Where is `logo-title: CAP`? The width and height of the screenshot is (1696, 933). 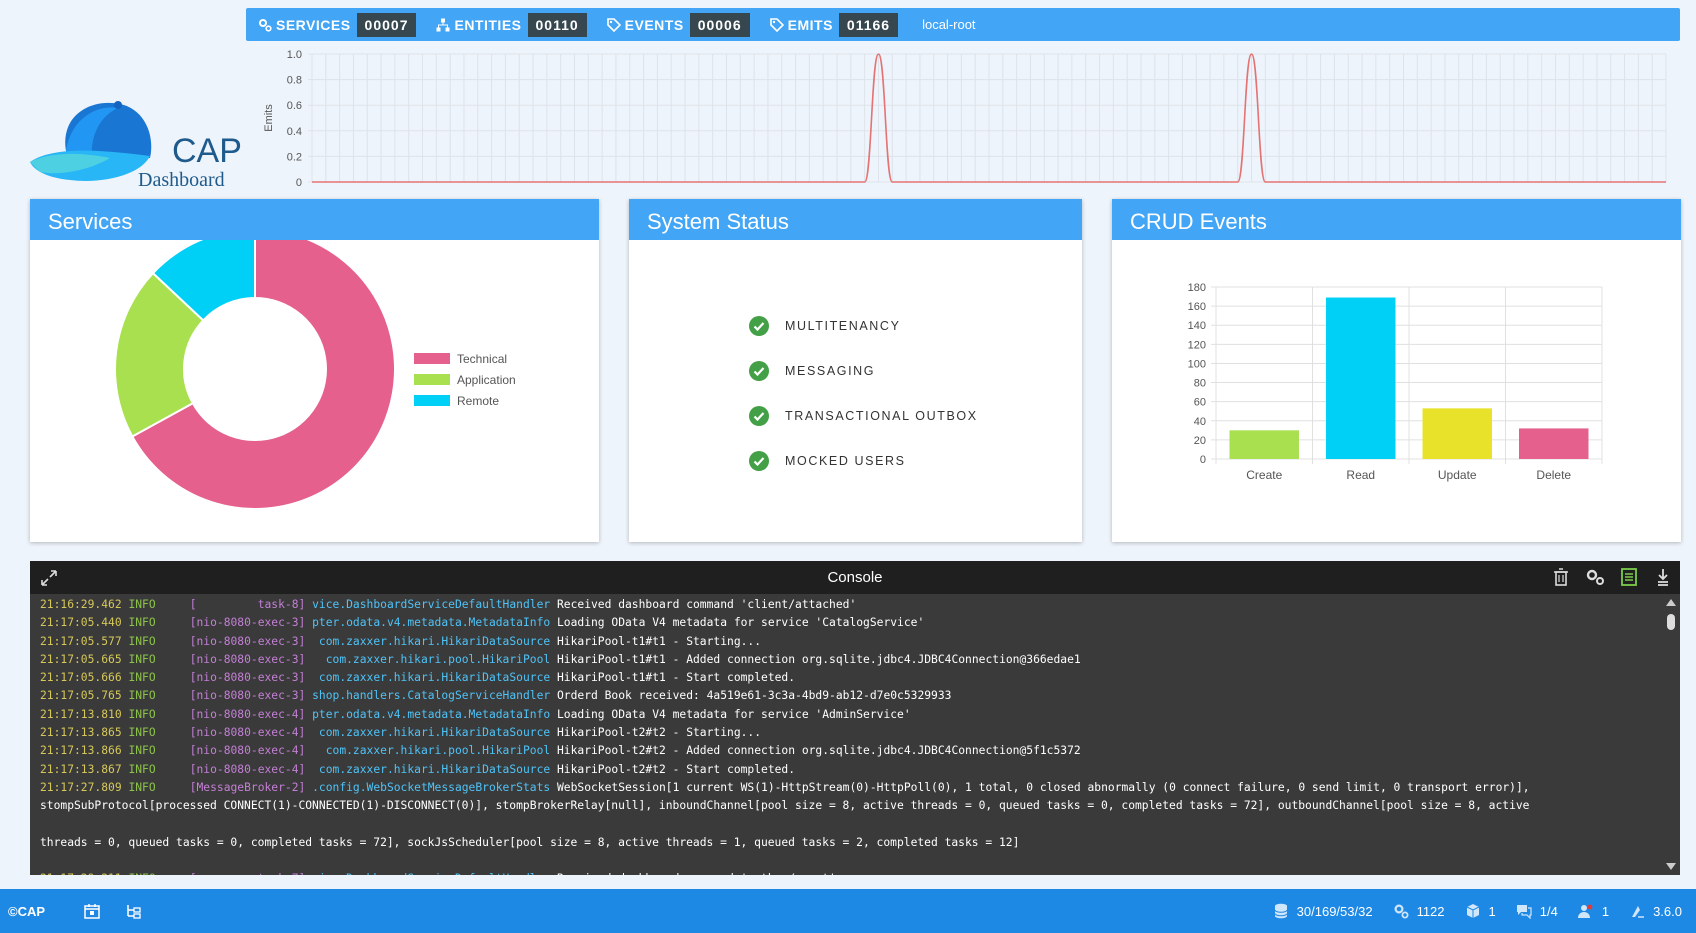 logo-title: CAP is located at coordinates (207, 151).